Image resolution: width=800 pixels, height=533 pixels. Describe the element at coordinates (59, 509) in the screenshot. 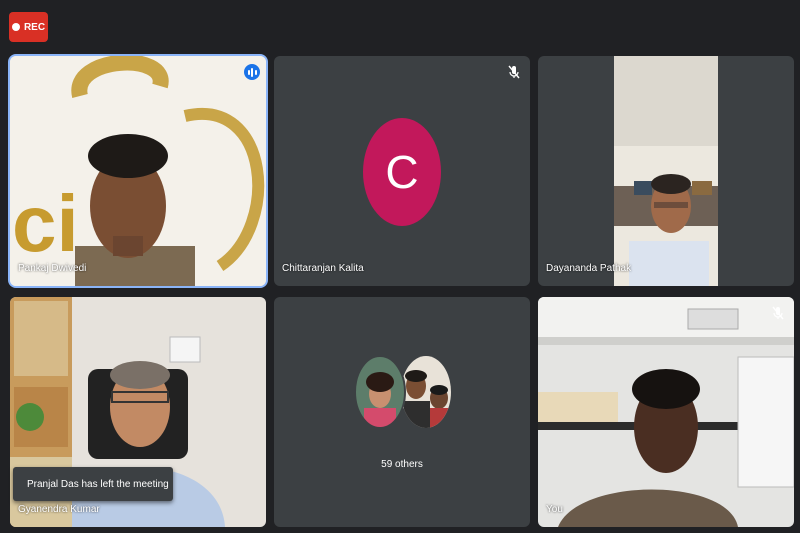

I see `participant-name: Gyanendra Kumar` at that location.